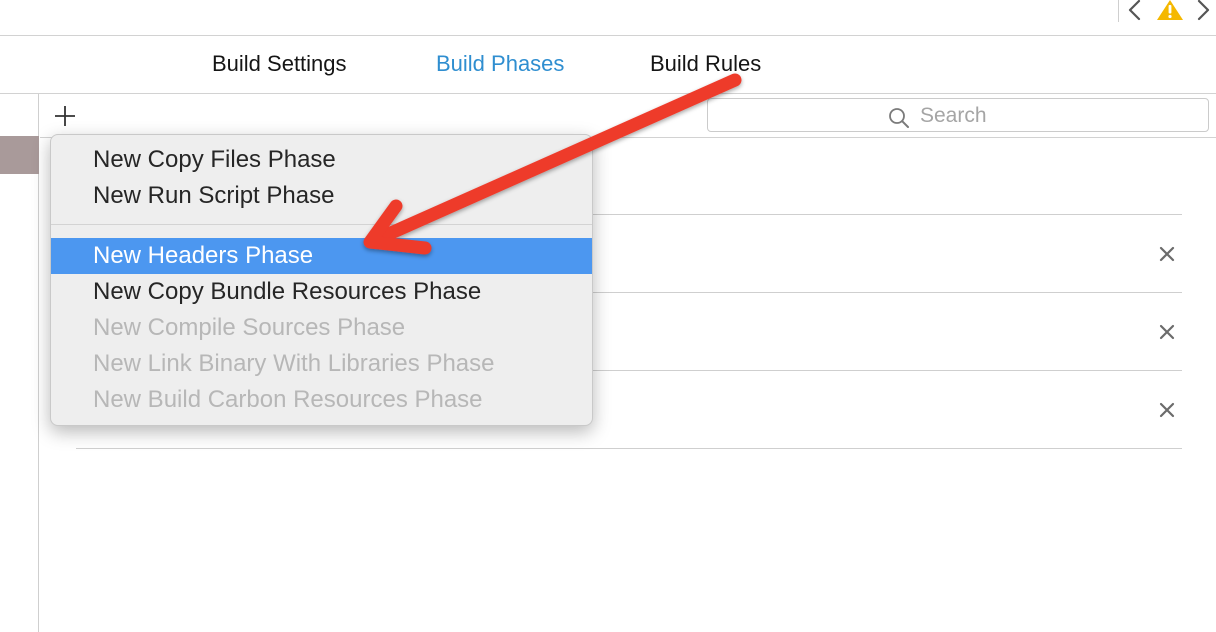 This screenshot has width=1216, height=632. Describe the element at coordinates (608, 18) in the screenshot. I see `window-toolbar` at that location.